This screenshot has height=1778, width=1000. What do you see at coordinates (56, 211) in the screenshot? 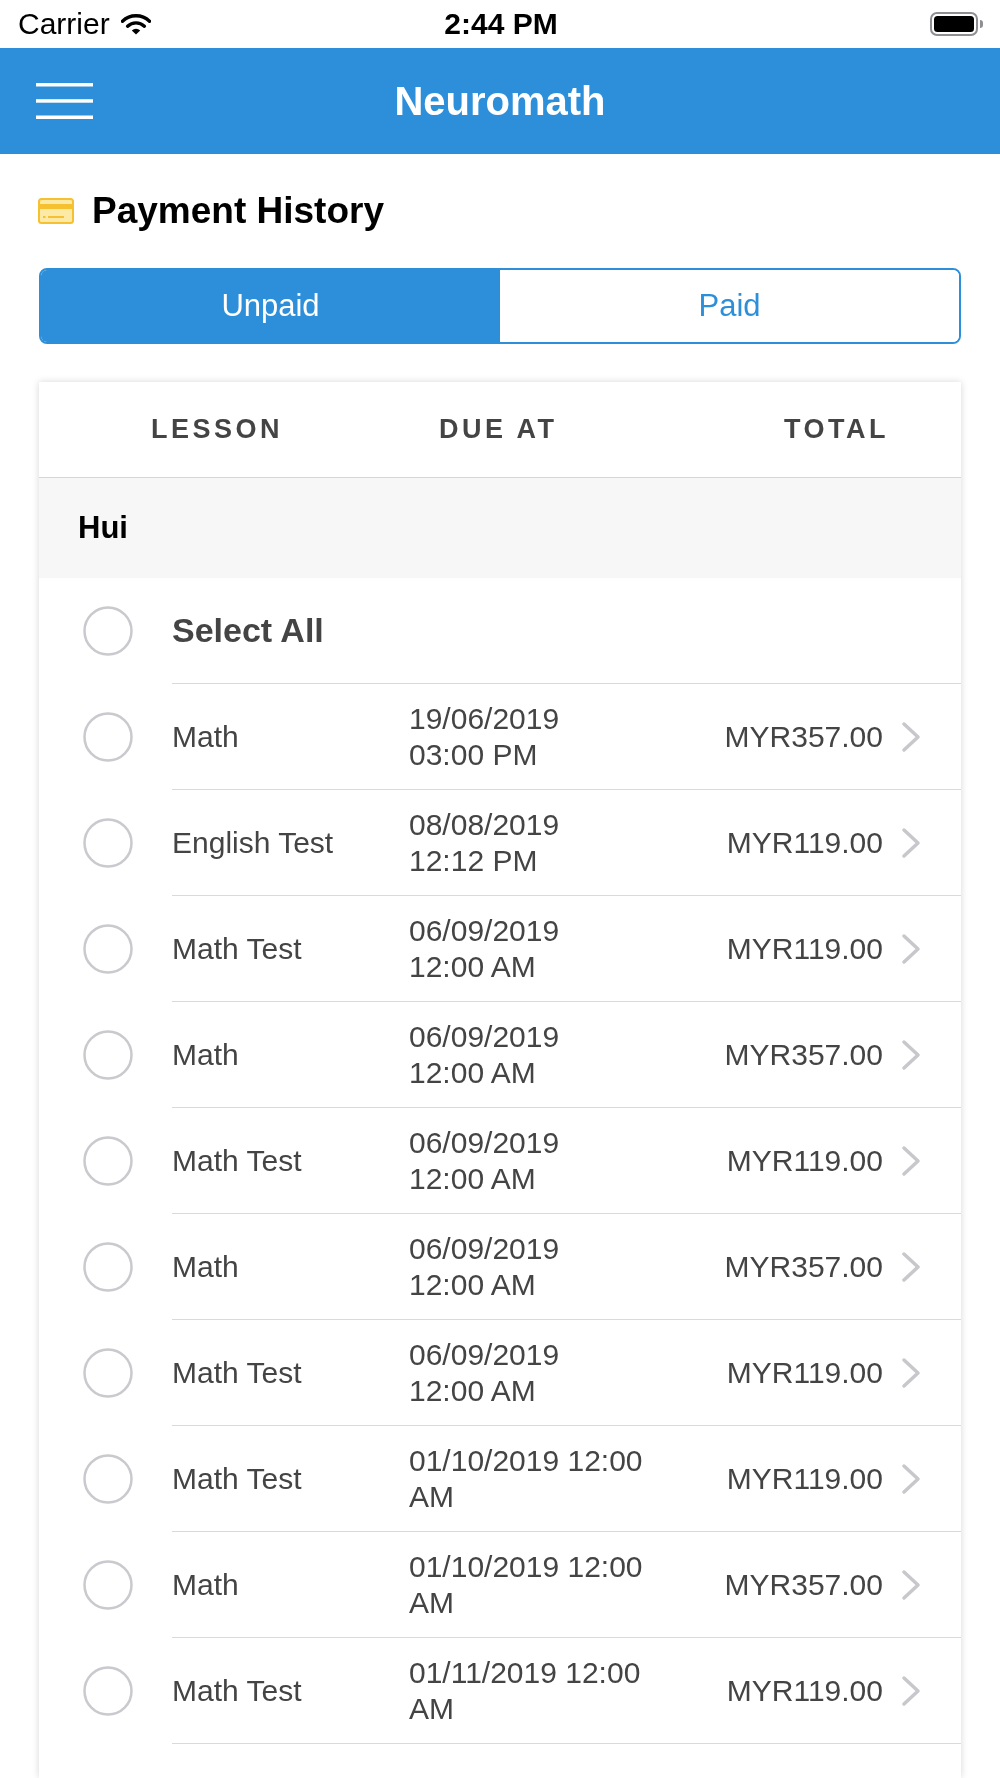
I see `credit-card-icon` at bounding box center [56, 211].